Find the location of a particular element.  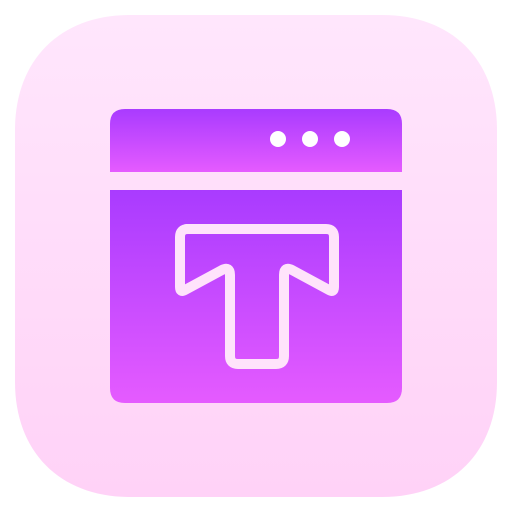

window-dots is located at coordinates (310, 139).